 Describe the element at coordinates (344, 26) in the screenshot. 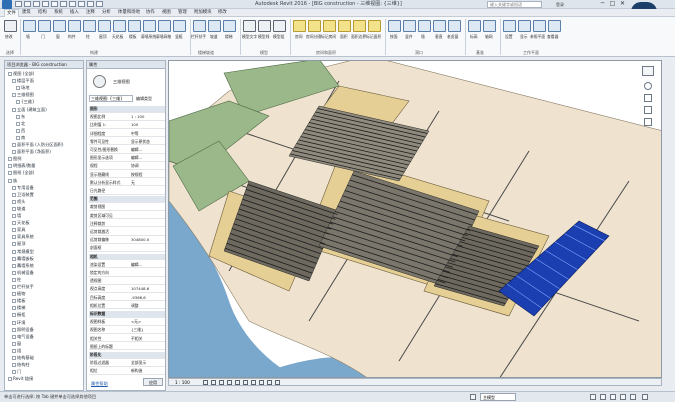

I see `area-icon` at that location.